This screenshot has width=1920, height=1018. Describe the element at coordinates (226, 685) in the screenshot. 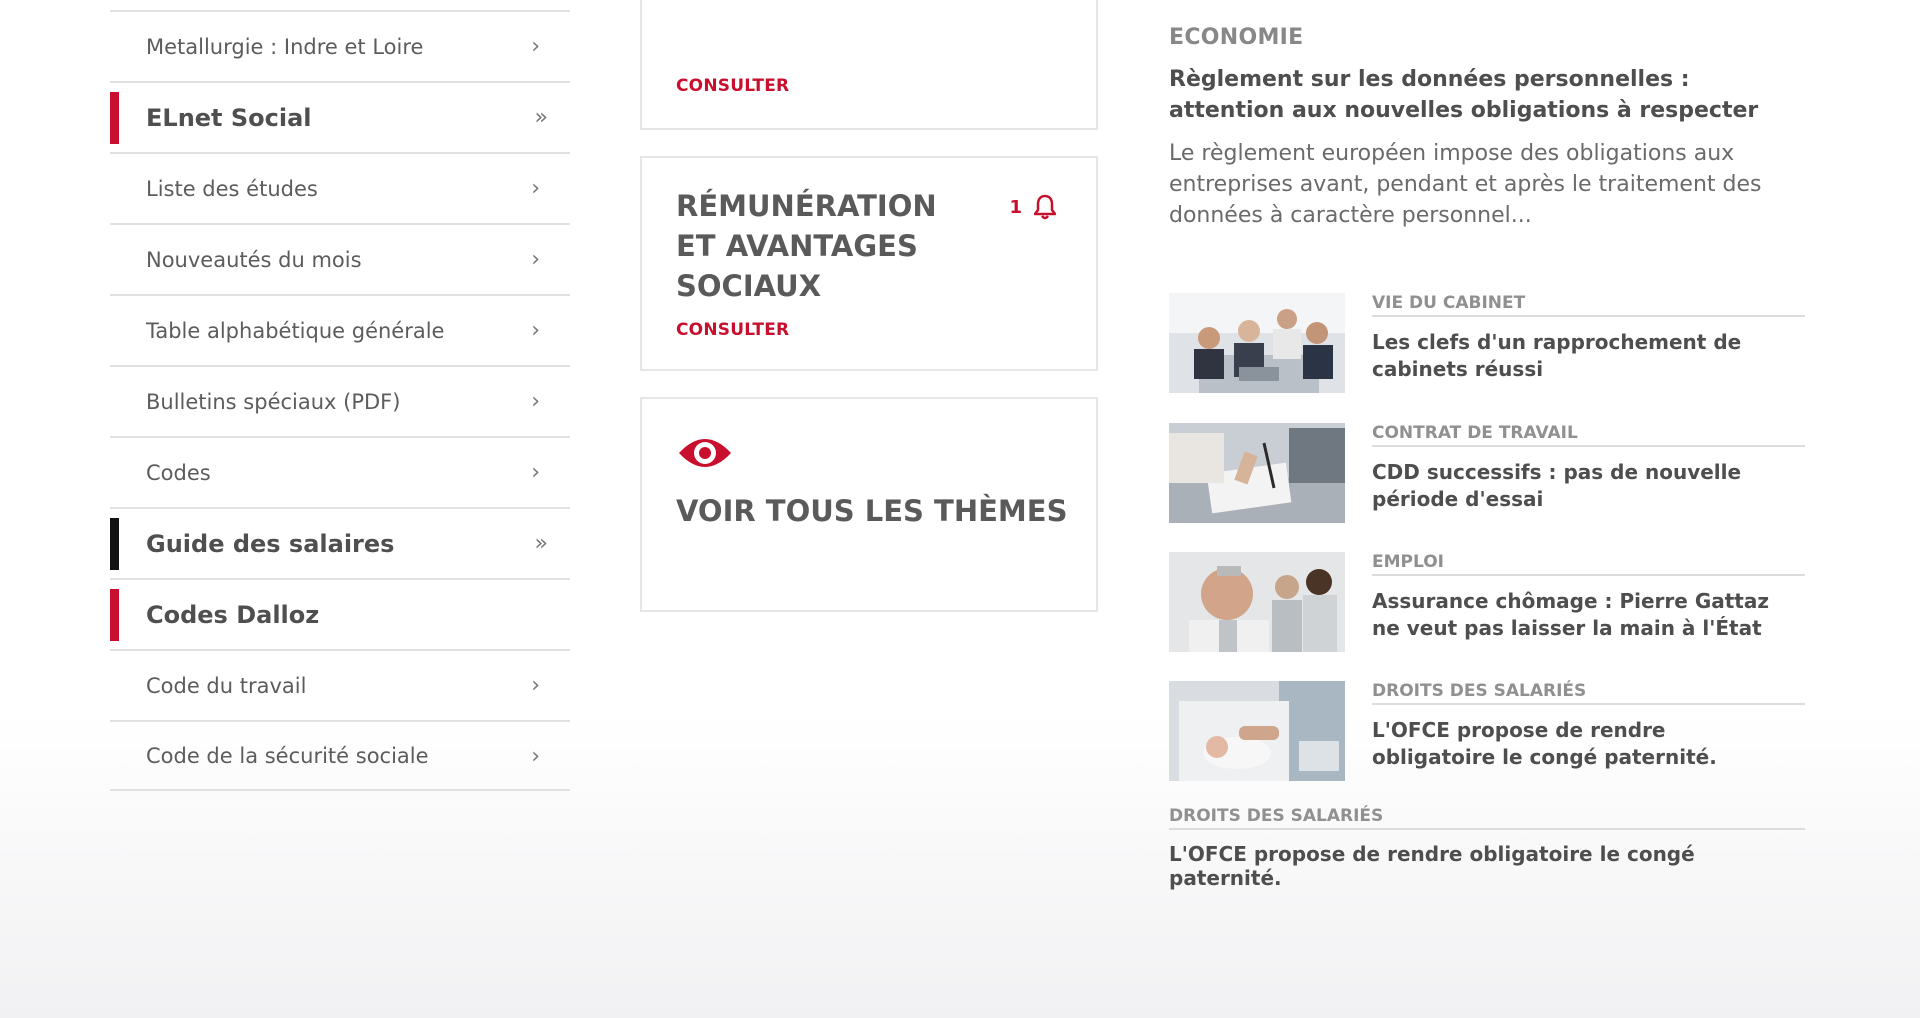

I see `menu-item-label: Code du travail` at that location.